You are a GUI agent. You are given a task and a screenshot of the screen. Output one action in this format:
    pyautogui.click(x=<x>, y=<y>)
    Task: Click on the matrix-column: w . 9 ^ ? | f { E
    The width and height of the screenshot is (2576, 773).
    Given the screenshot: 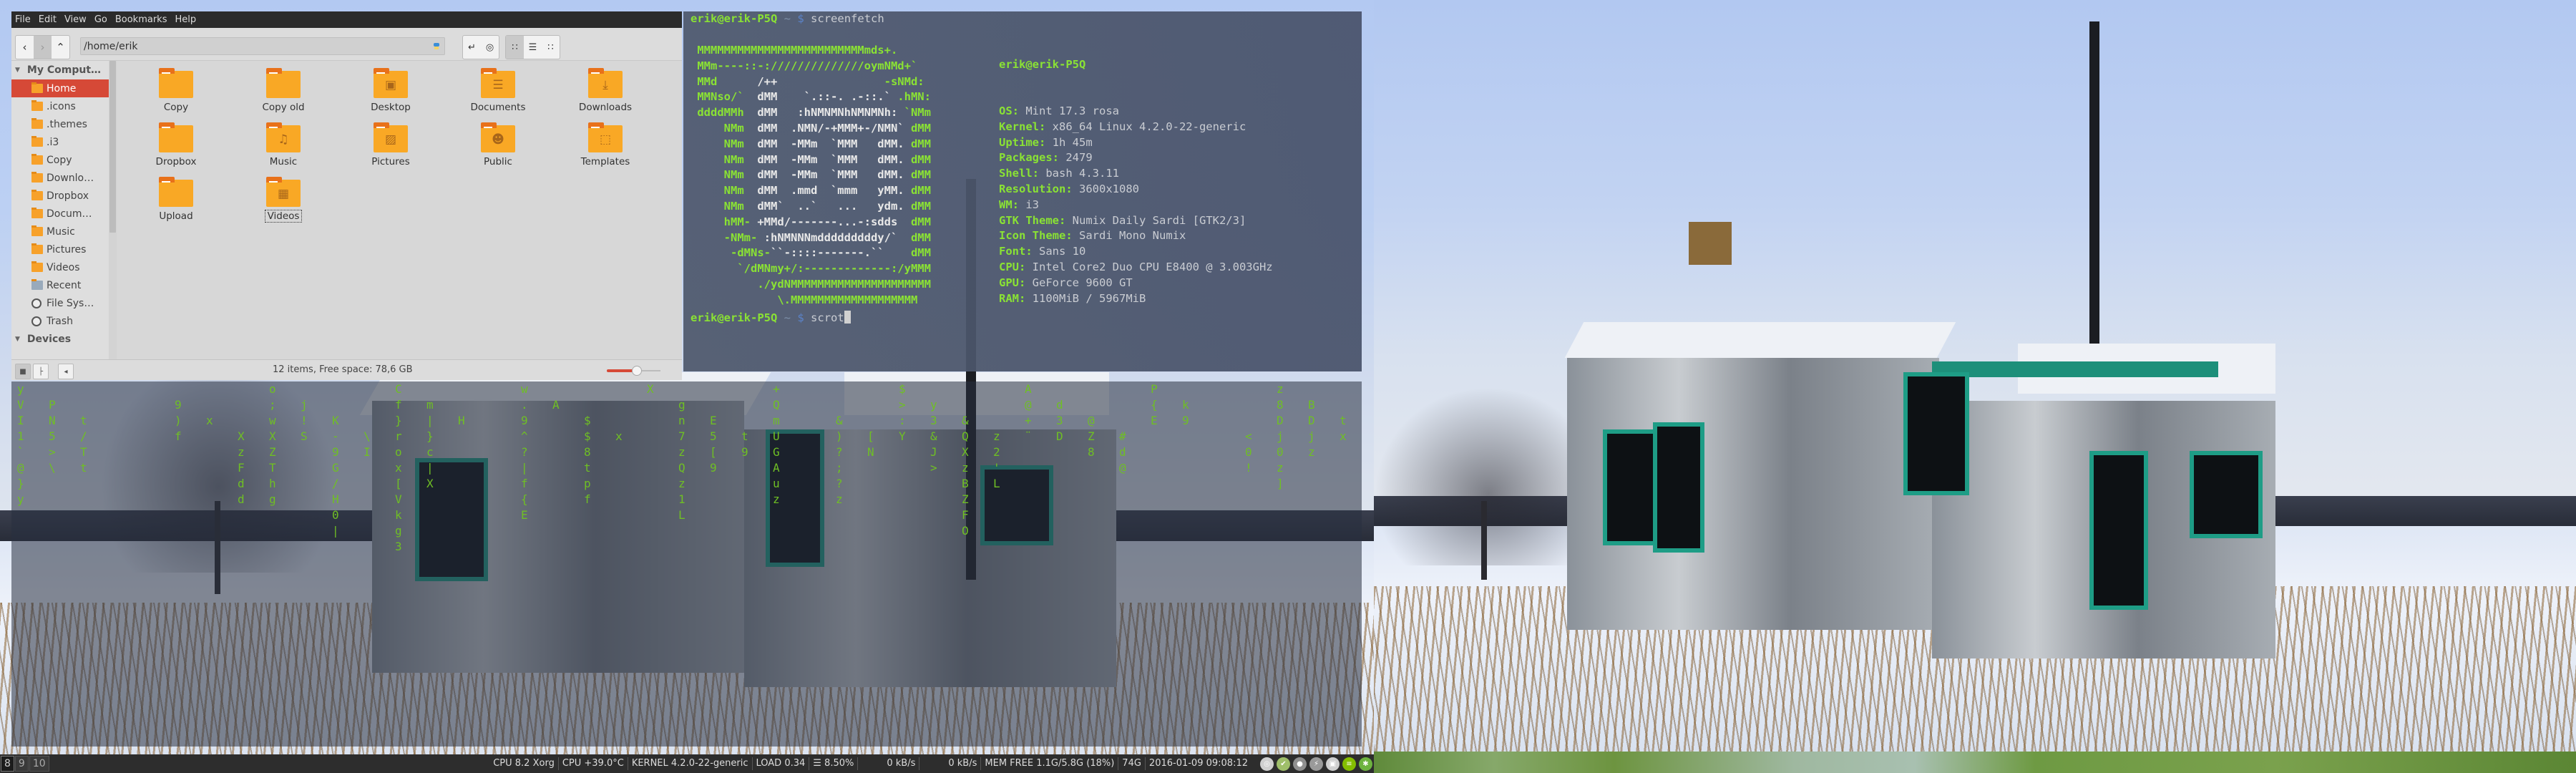 What is the action you would take?
    pyautogui.click(x=524, y=452)
    